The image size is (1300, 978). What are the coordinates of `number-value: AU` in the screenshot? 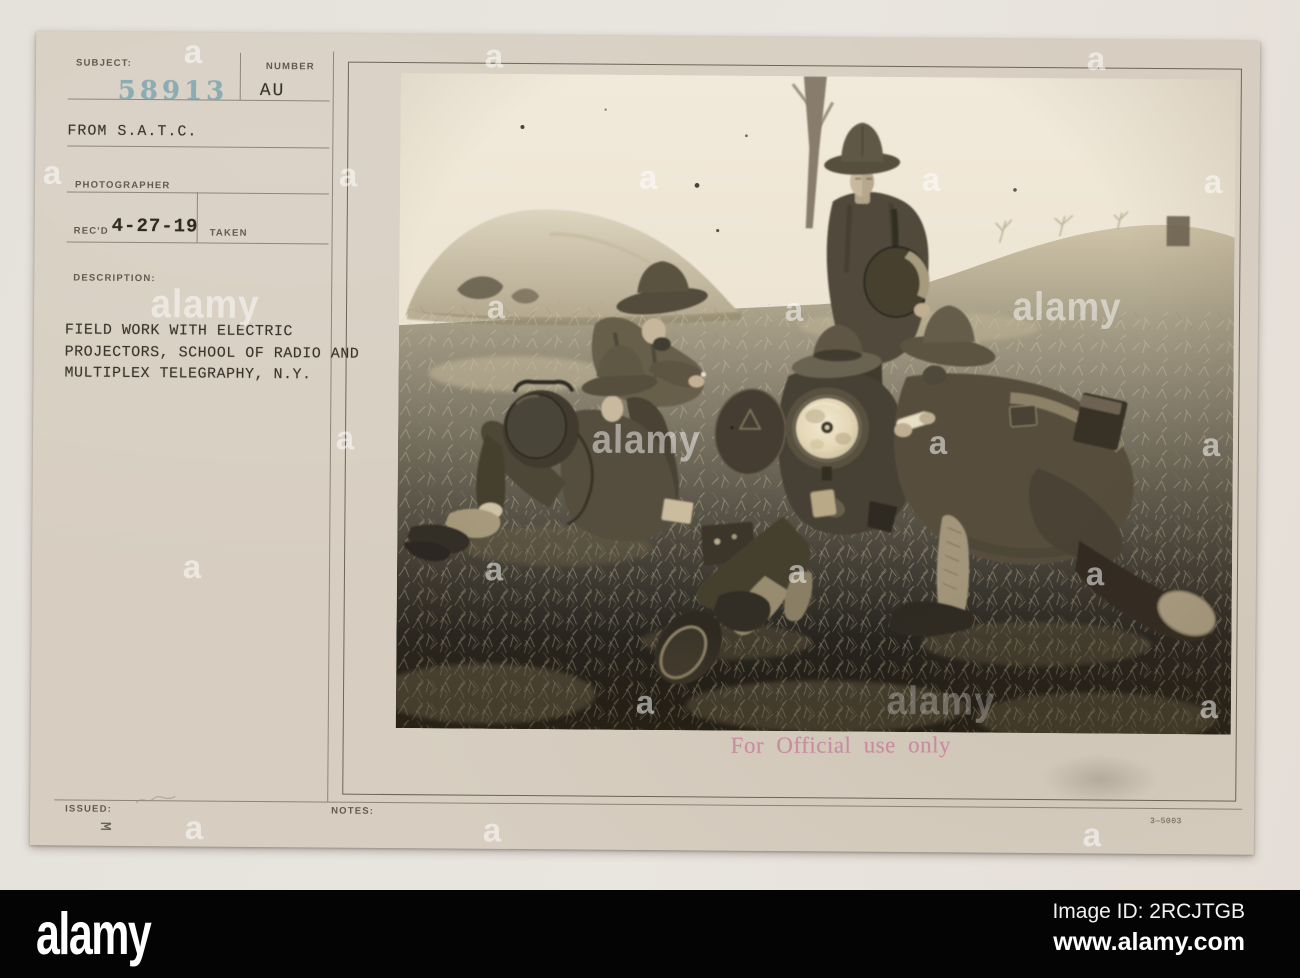 It's located at (272, 91).